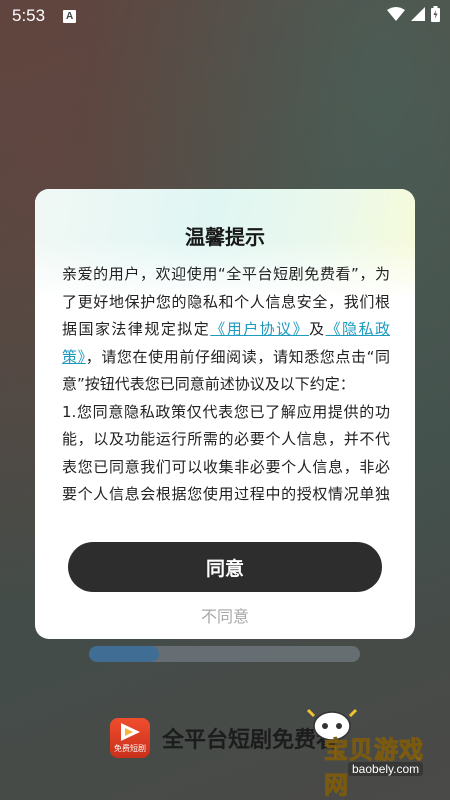 The height and width of the screenshot is (800, 450). I want to click on and-text: 及, so click(317, 329).